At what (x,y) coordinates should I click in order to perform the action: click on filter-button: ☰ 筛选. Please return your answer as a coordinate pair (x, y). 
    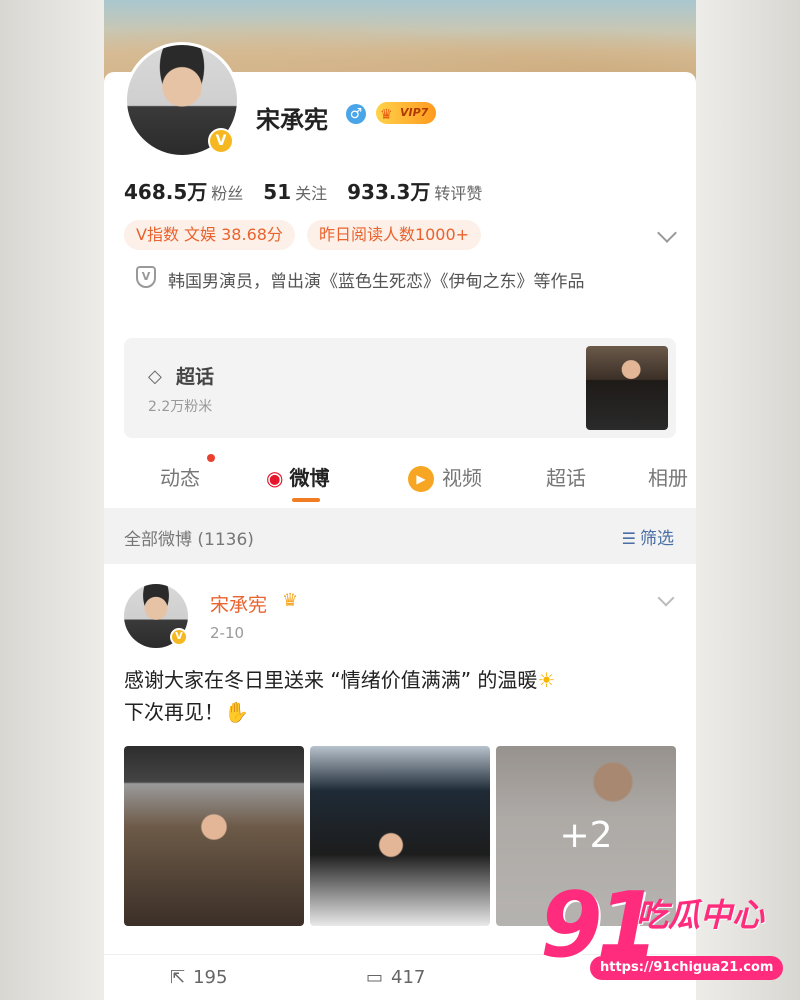
    Looking at the image, I should click on (648, 536).